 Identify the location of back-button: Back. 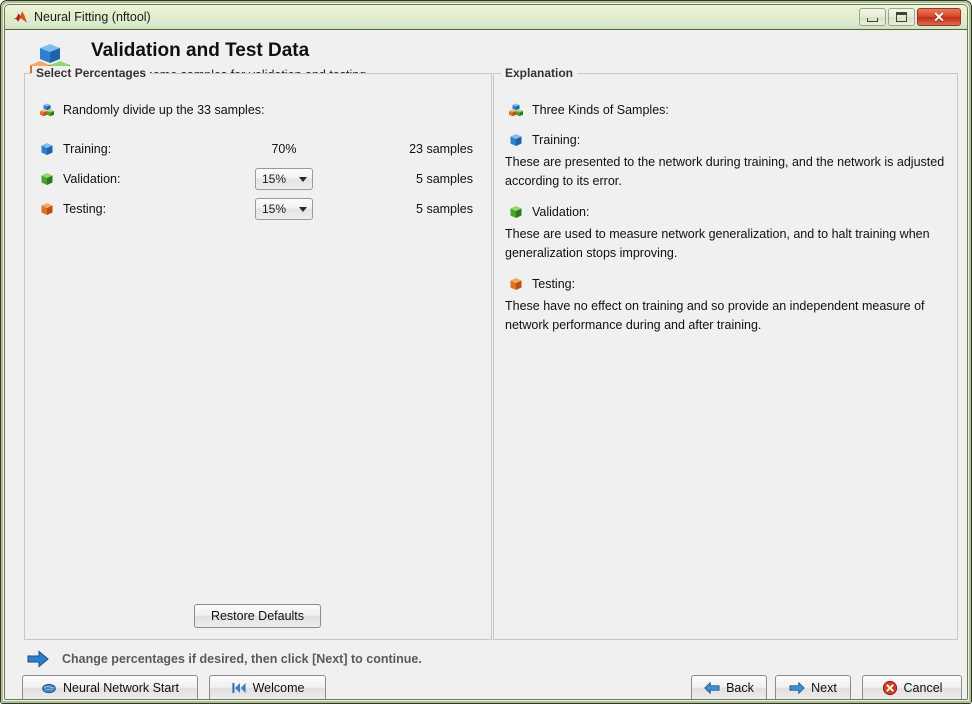
(729, 687).